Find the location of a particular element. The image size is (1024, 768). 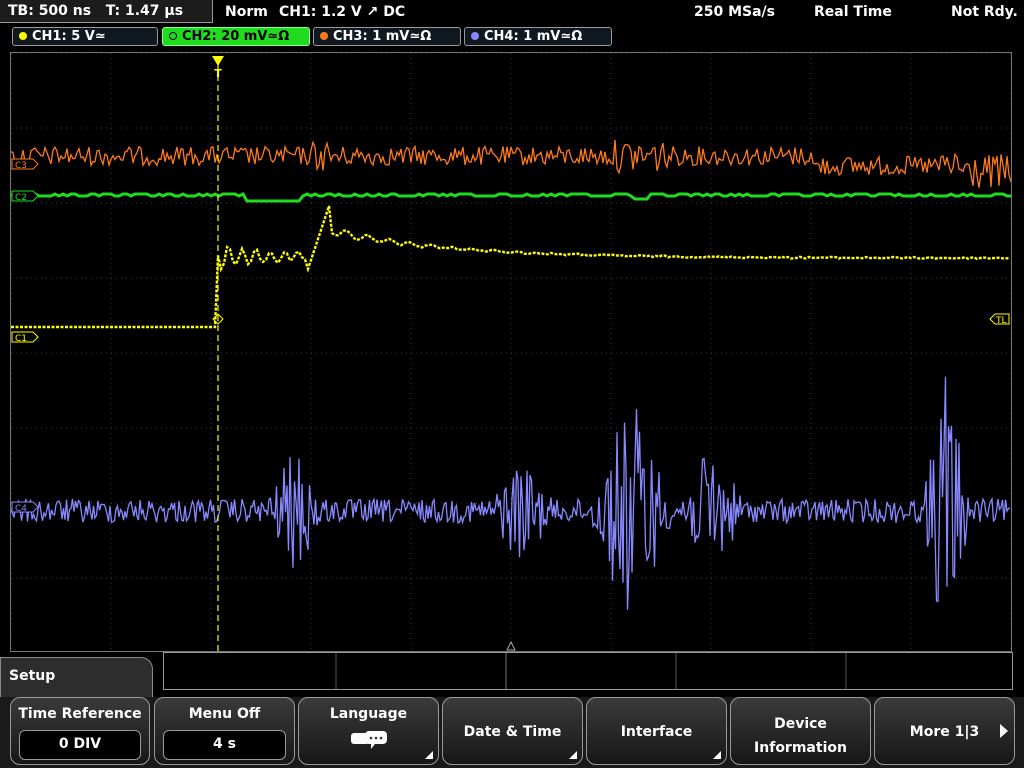

overview-canvas is located at coordinates (591, 671).